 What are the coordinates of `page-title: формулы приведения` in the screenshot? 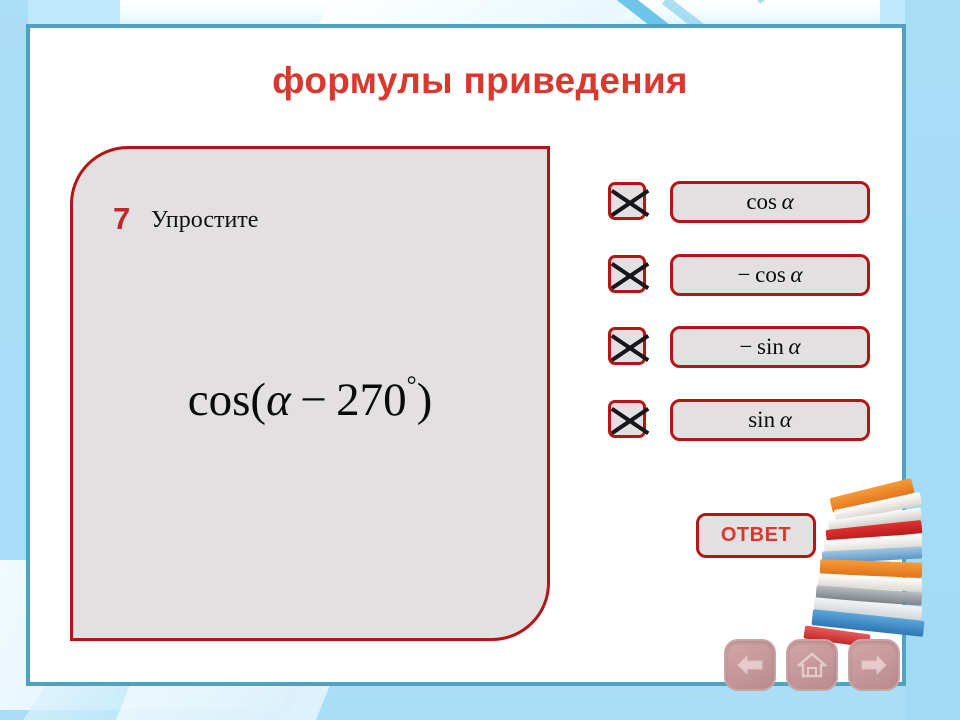 It's located at (480, 80).